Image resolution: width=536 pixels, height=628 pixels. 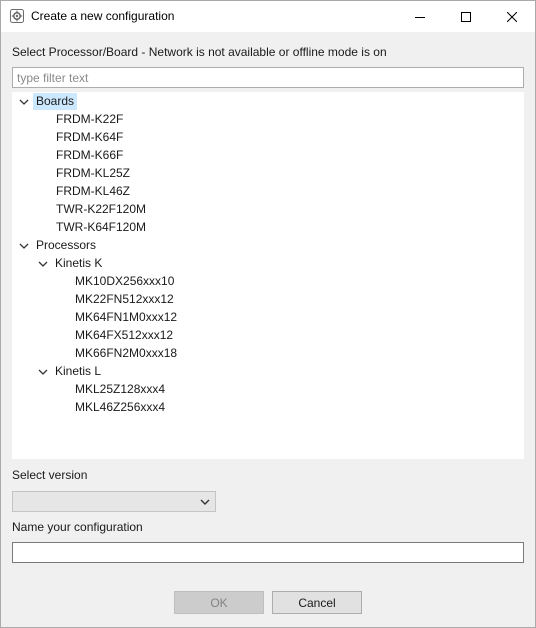 What do you see at coordinates (50, 475) in the screenshot?
I see `version-label: Select version` at bounding box center [50, 475].